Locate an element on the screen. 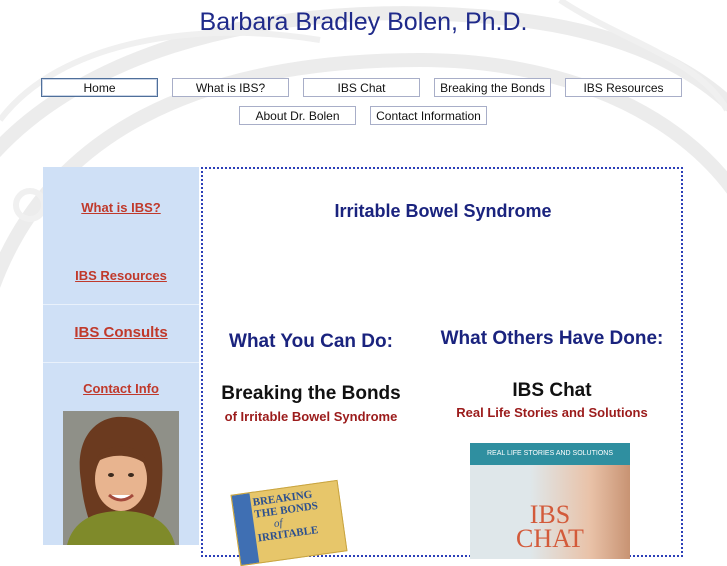 This screenshot has width=727, height=566. nav-about-button: About Dr. Bolen is located at coordinates (297, 115).